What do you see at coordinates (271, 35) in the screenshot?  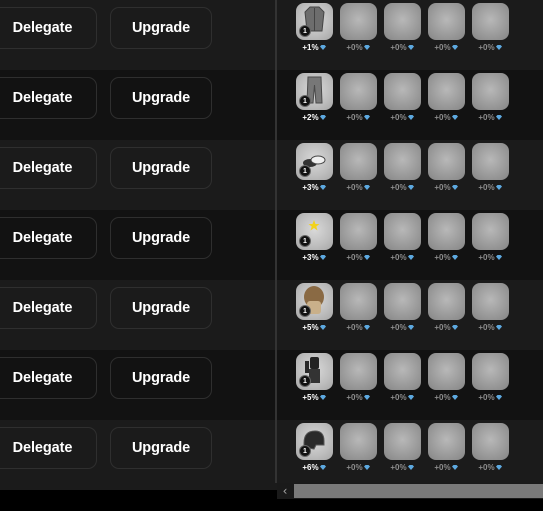 I see `list-row: Delegate Upgrade 1 +1% +0% +0% +0% +0%` at bounding box center [271, 35].